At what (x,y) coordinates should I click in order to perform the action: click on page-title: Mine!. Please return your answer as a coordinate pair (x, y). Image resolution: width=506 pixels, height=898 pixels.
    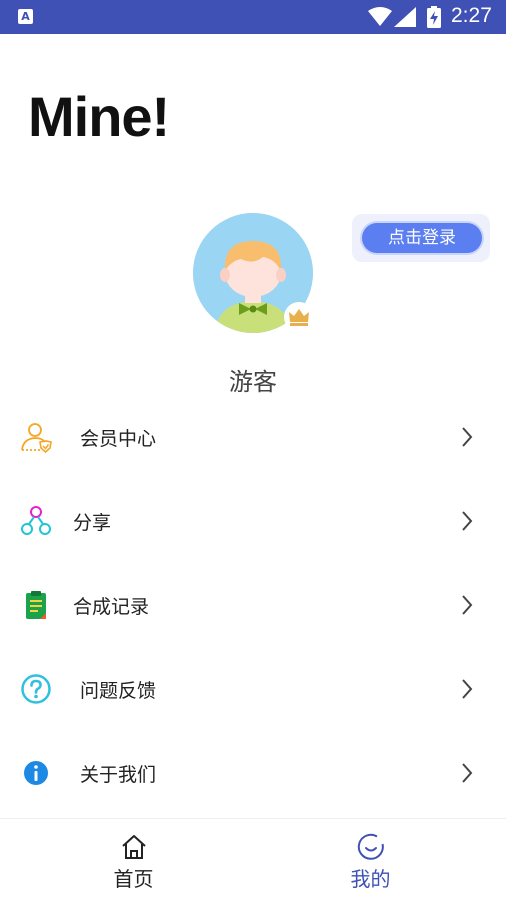
    Looking at the image, I should click on (99, 116).